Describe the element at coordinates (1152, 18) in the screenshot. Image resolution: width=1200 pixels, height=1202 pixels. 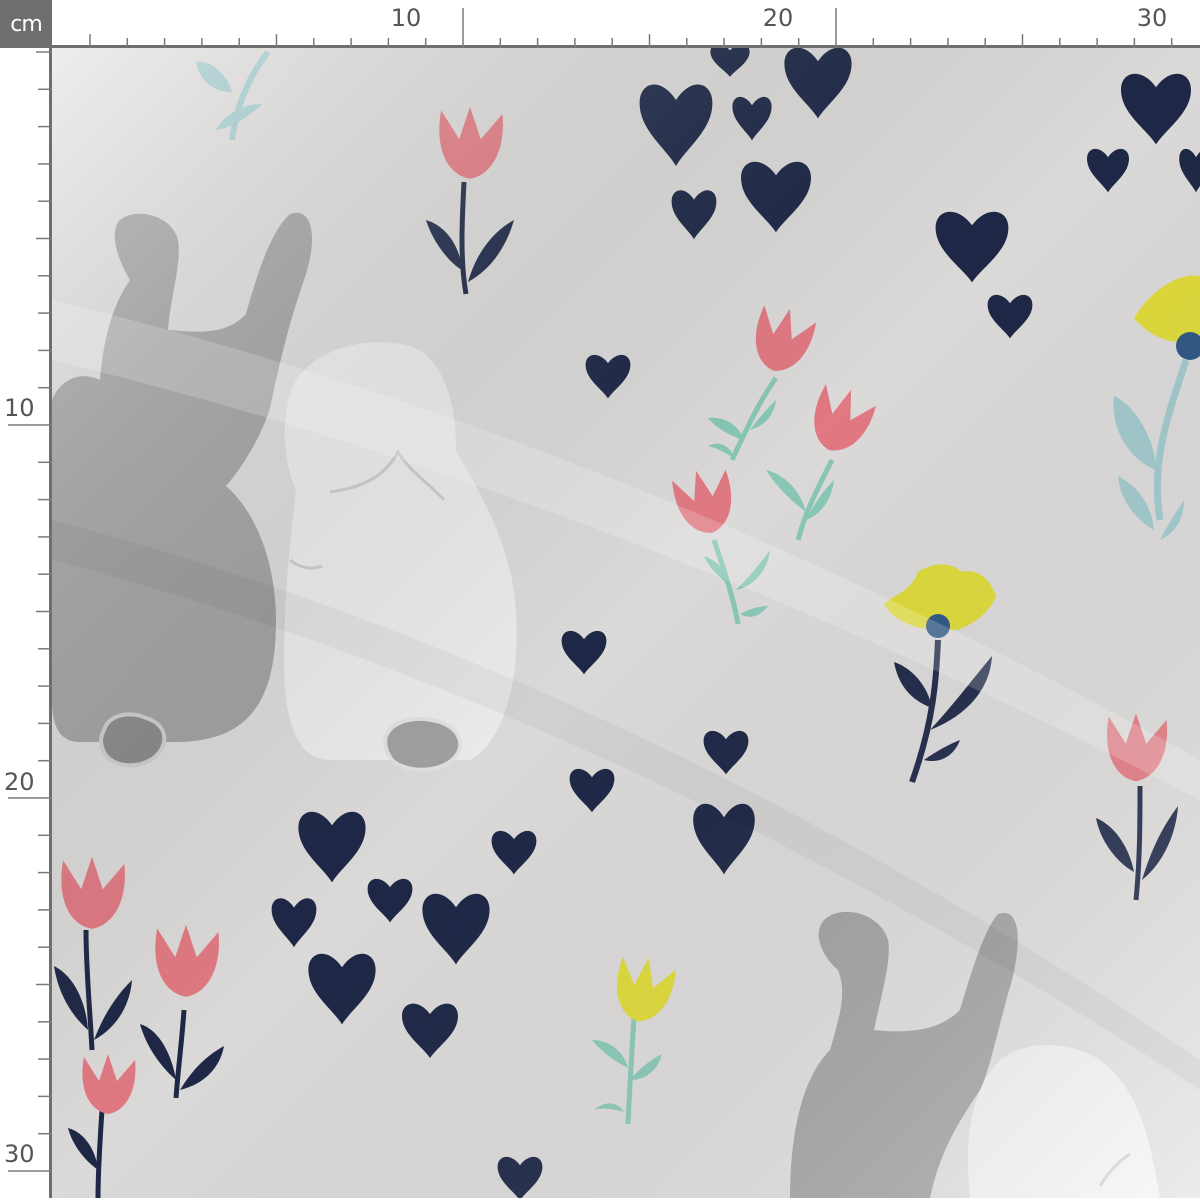
I see `top-ruler-label-30: 30` at that location.